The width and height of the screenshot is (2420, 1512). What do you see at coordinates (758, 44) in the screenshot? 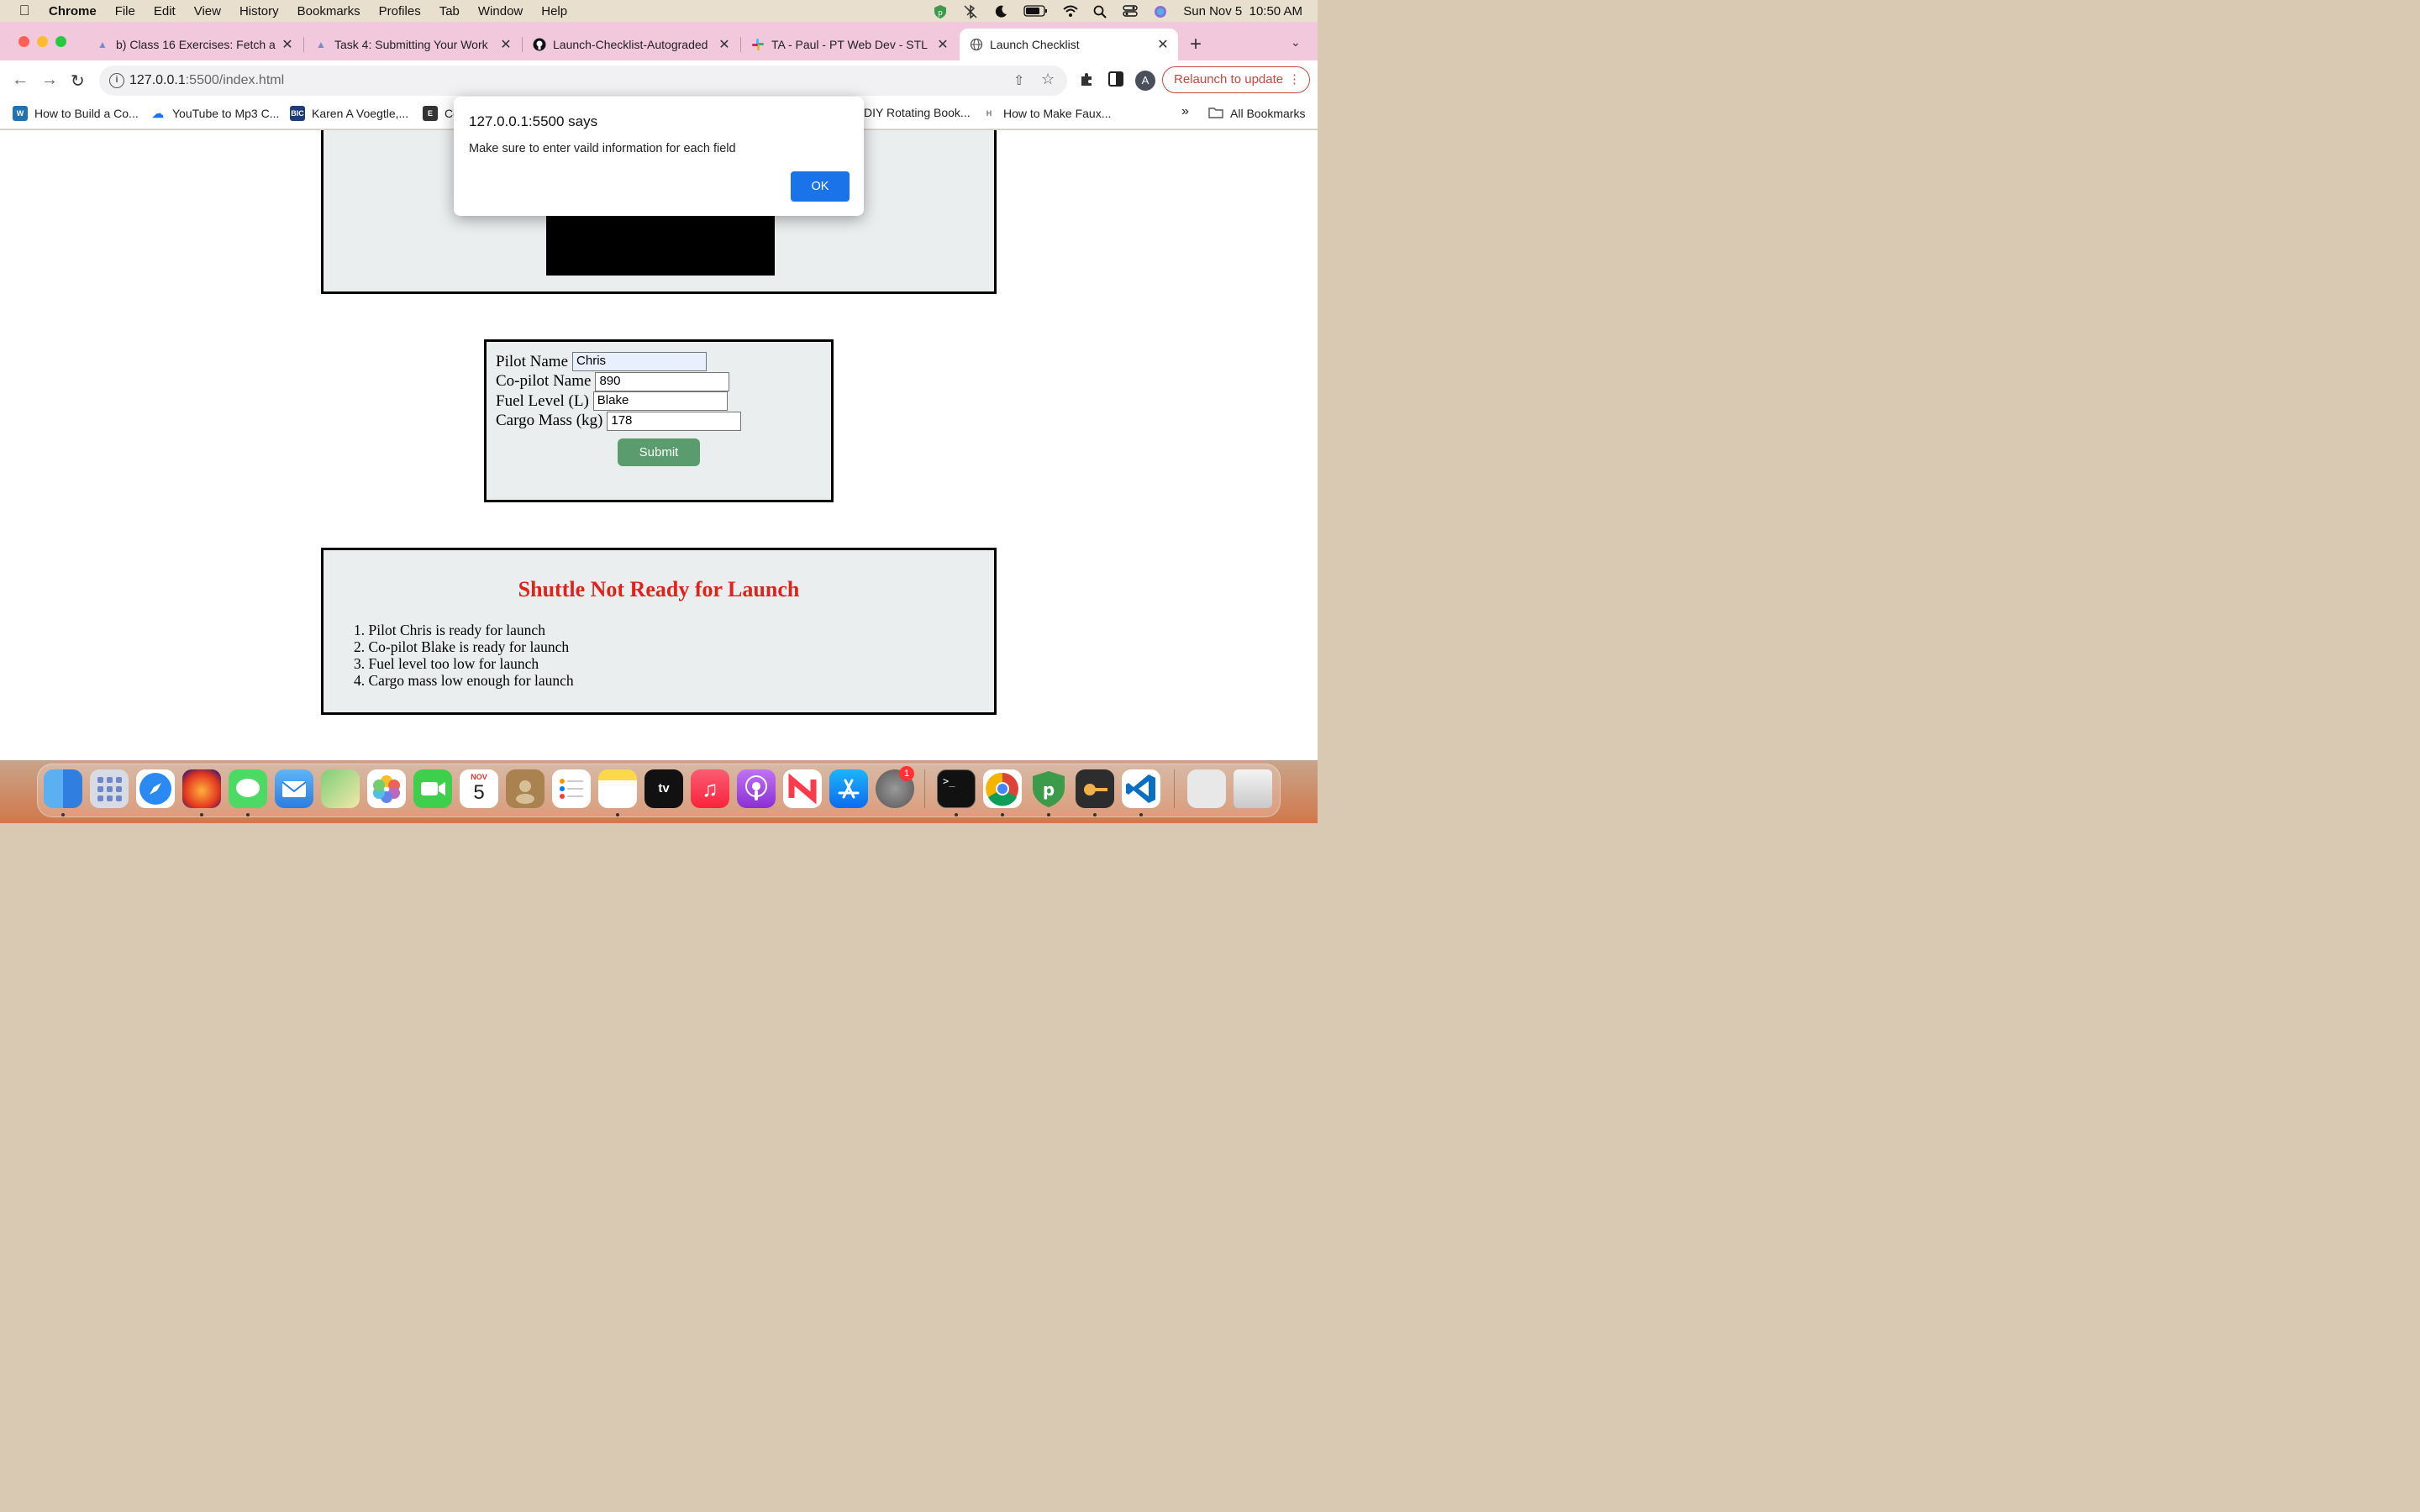
I see `slack-icon` at bounding box center [758, 44].